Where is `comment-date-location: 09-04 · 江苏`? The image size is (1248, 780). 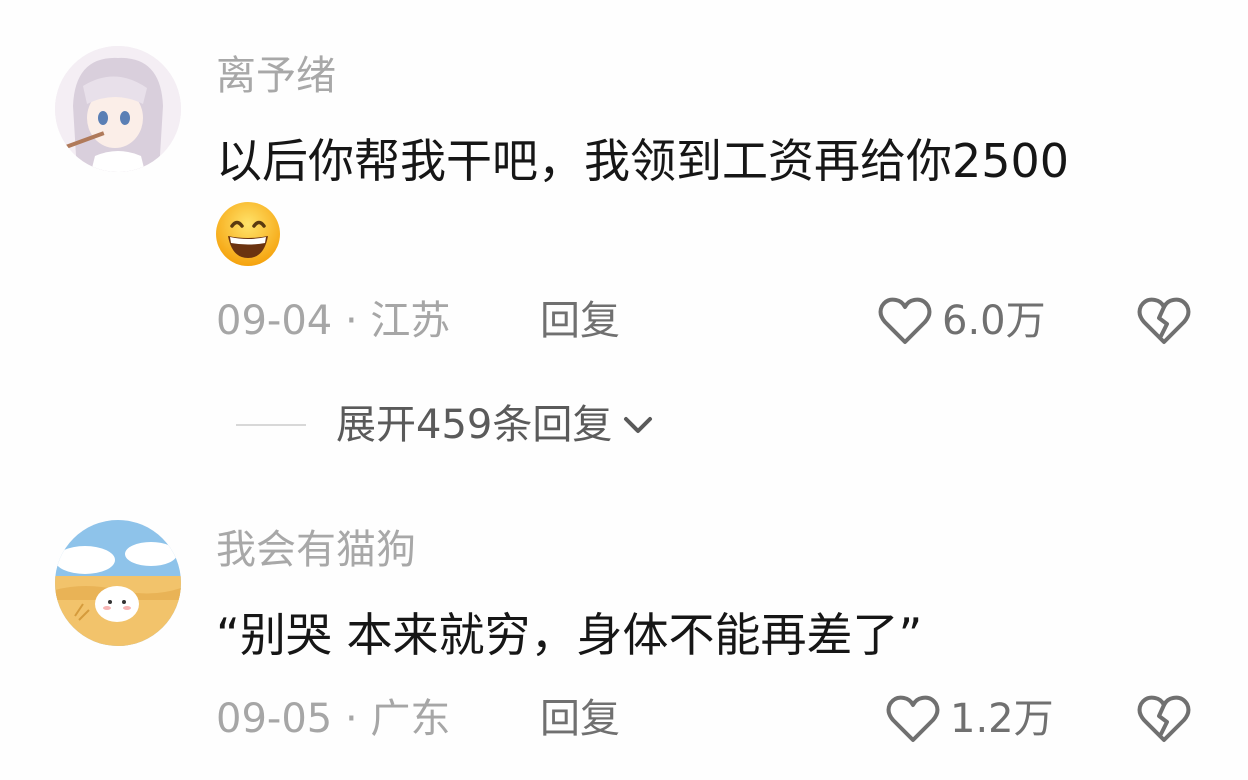
comment-date-location: 09-04 · 江苏 is located at coordinates (333, 321).